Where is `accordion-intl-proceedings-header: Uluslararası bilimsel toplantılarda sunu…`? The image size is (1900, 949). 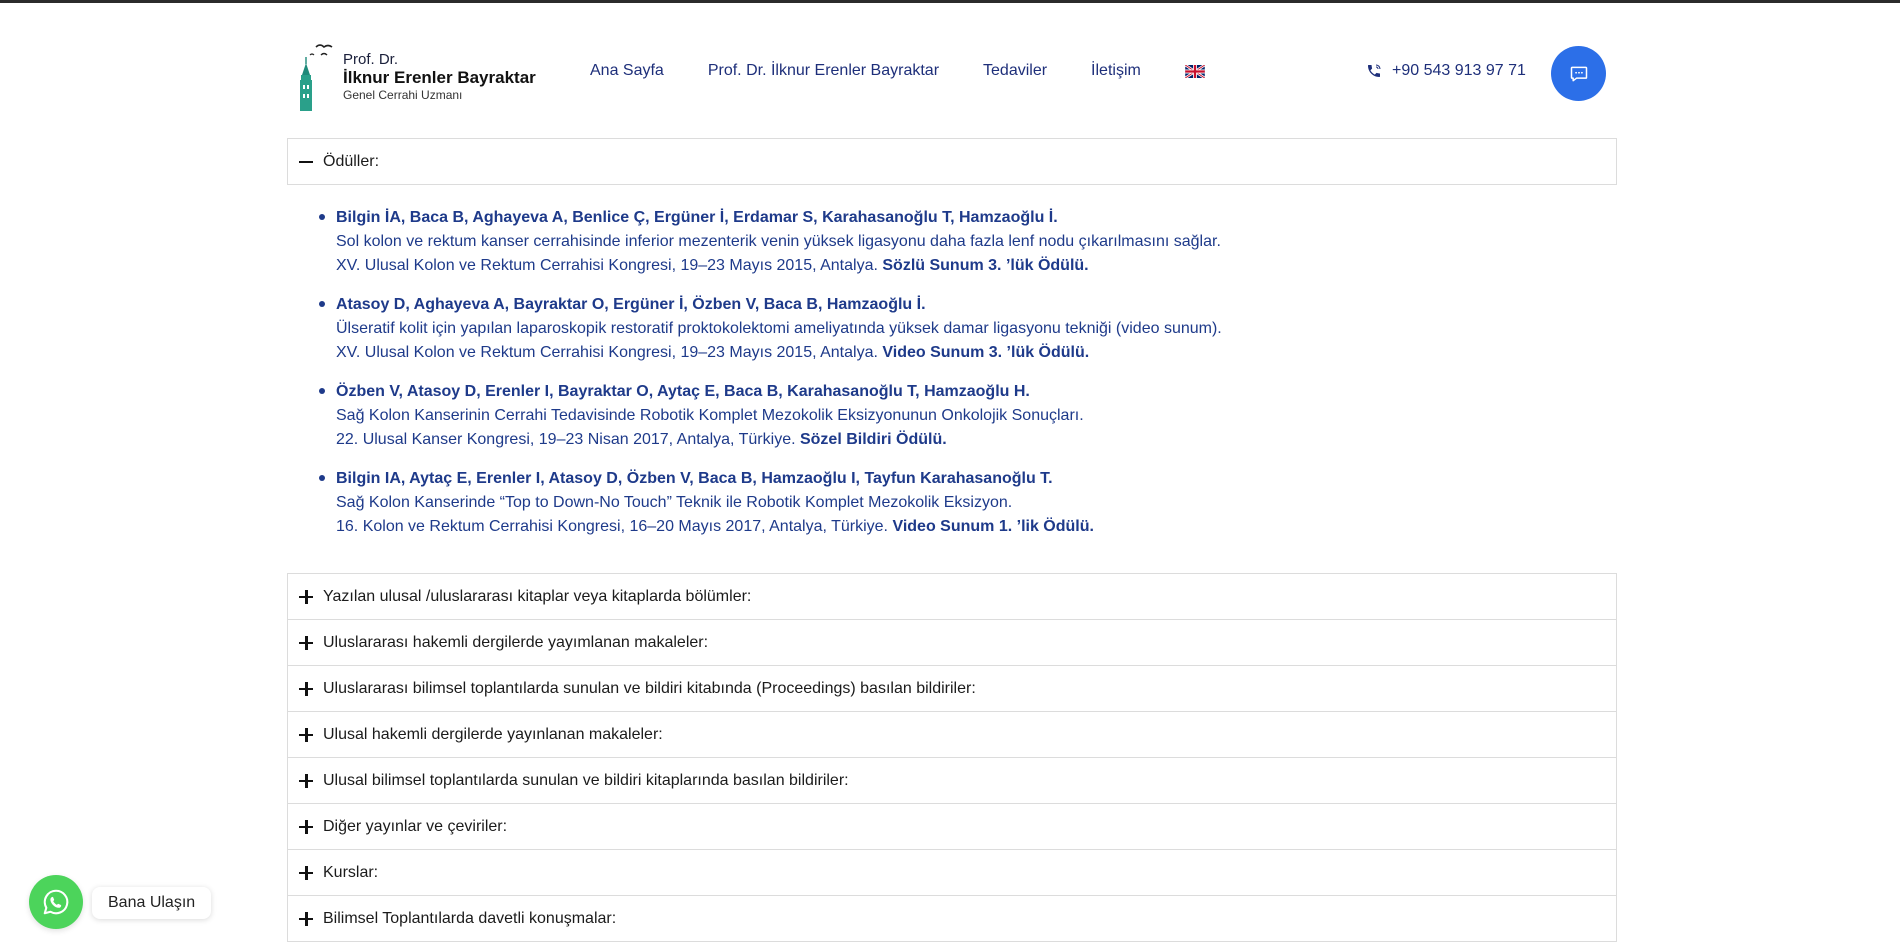
accordion-intl-proceedings-header: Uluslararası bilimsel toplantılarda sunu… is located at coordinates (952, 688).